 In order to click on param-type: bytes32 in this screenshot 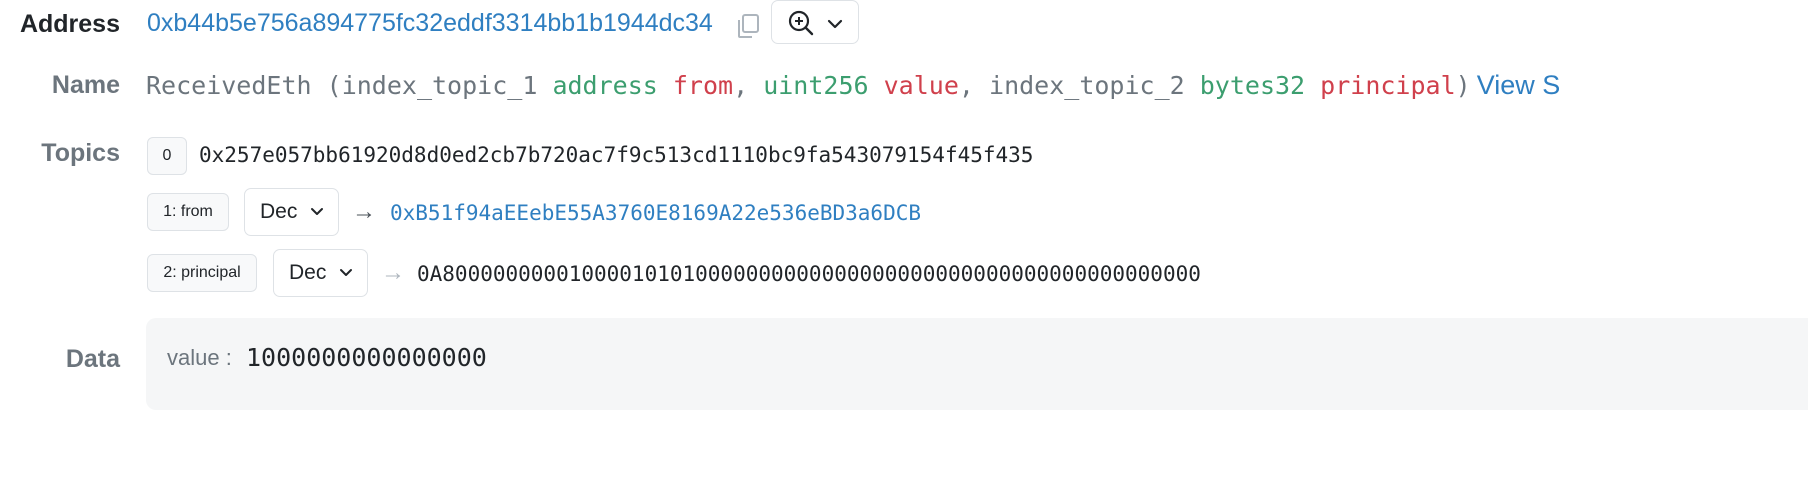, I will do `click(1252, 85)`.